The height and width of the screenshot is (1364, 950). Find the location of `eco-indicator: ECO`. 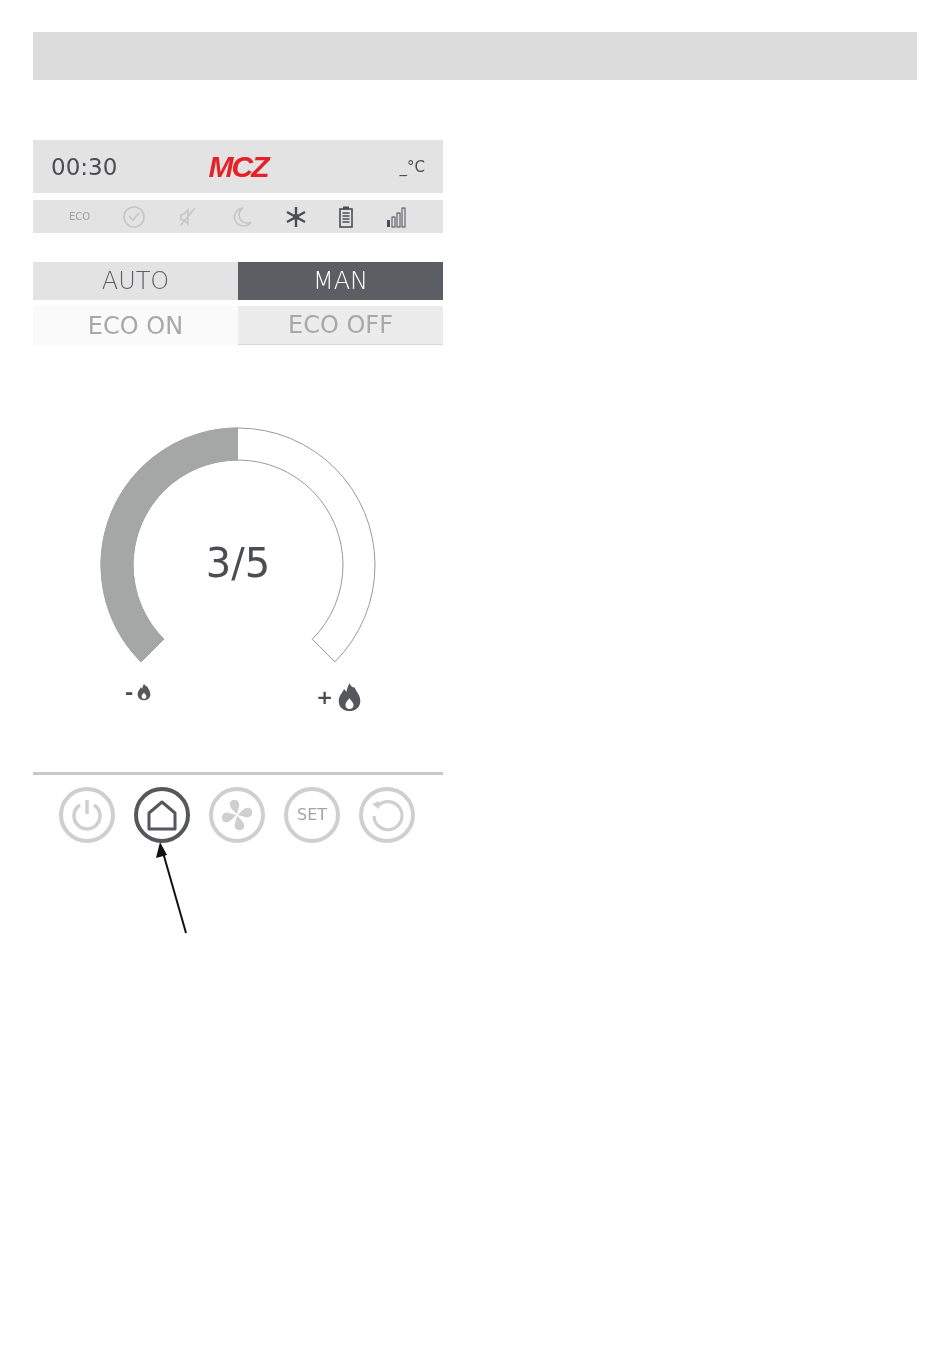

eco-indicator: ECO is located at coordinates (80, 216).